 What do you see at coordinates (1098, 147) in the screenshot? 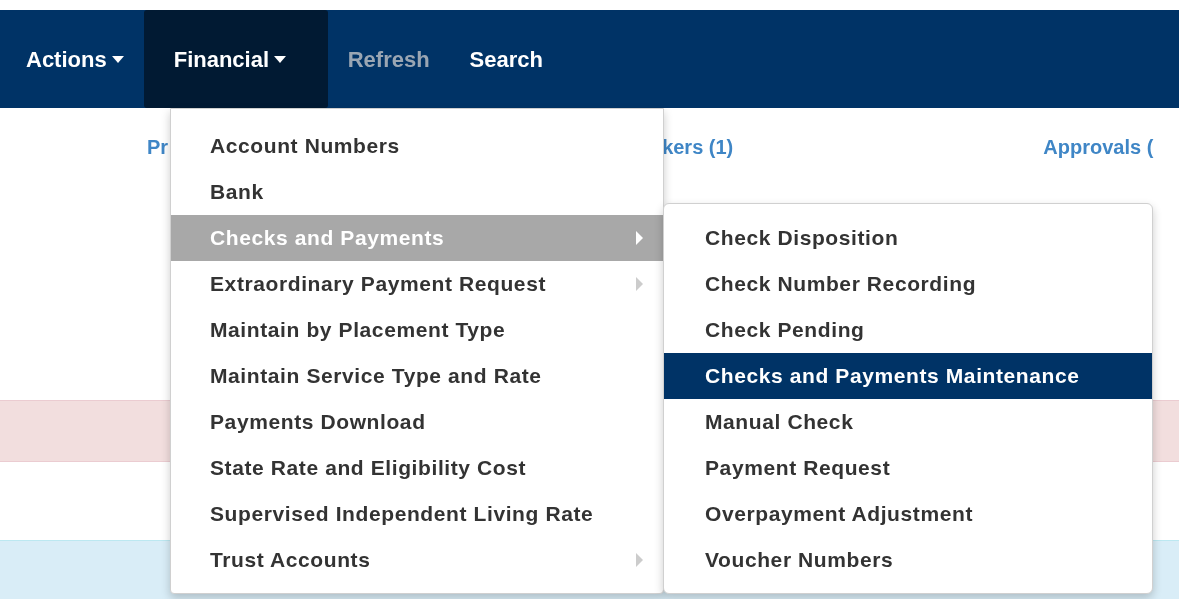
I see `page-link: Approvals (` at bounding box center [1098, 147].